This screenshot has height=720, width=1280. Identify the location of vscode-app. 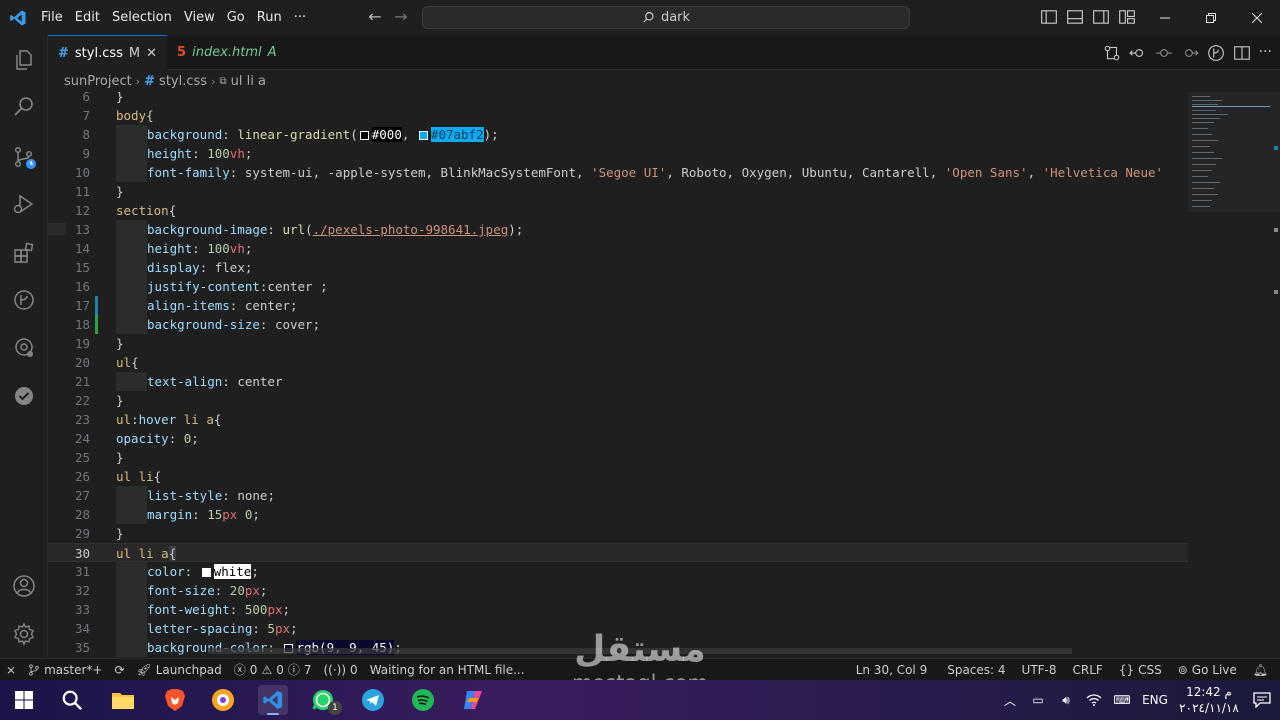
(273, 700).